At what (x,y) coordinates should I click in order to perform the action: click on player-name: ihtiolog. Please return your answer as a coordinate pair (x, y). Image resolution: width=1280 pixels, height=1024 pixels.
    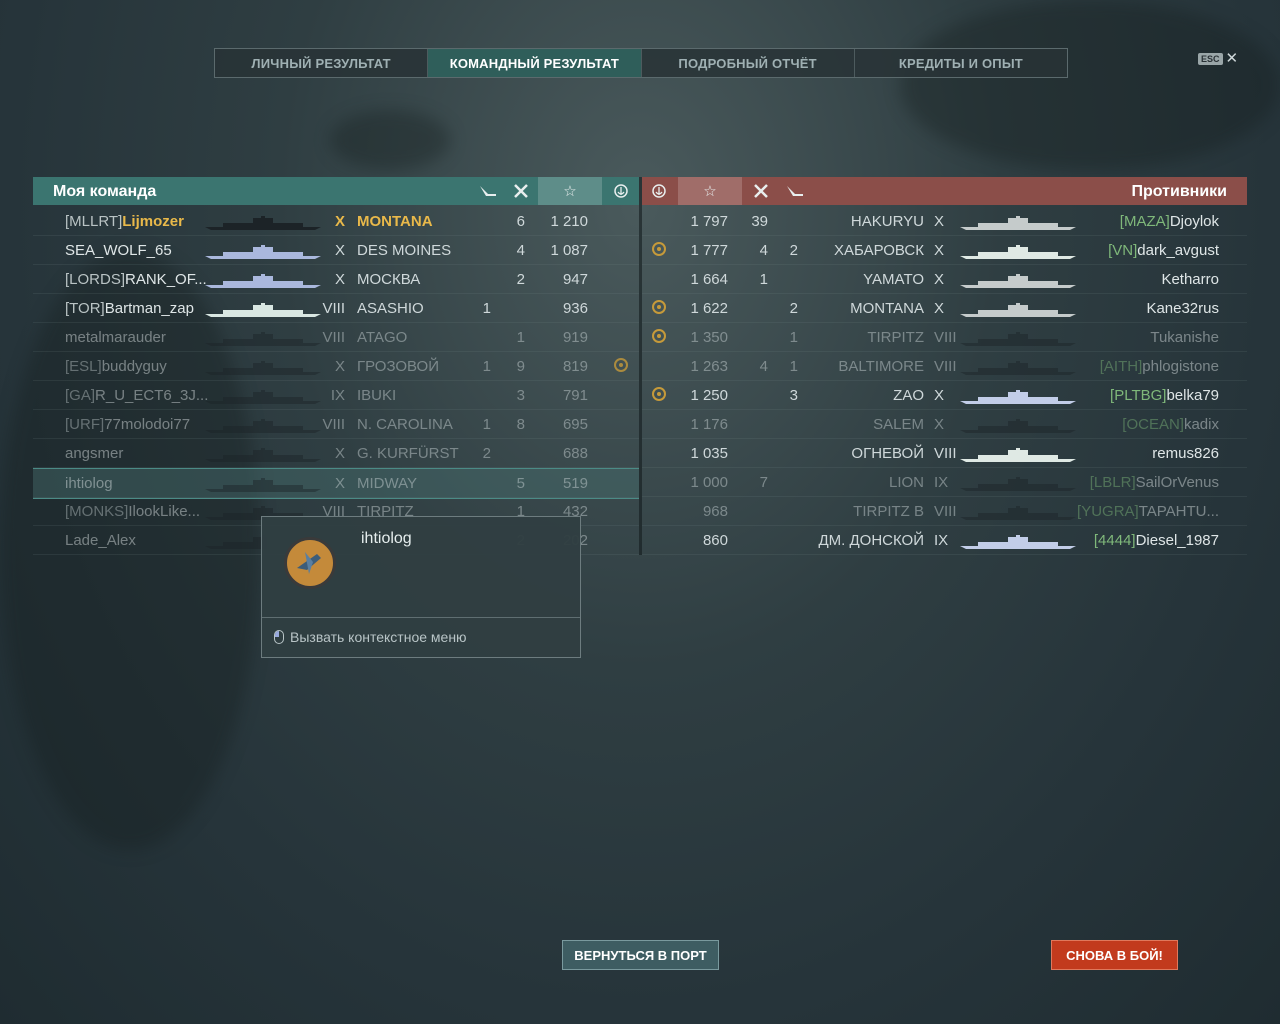
    Looking at the image, I should click on (89, 483).